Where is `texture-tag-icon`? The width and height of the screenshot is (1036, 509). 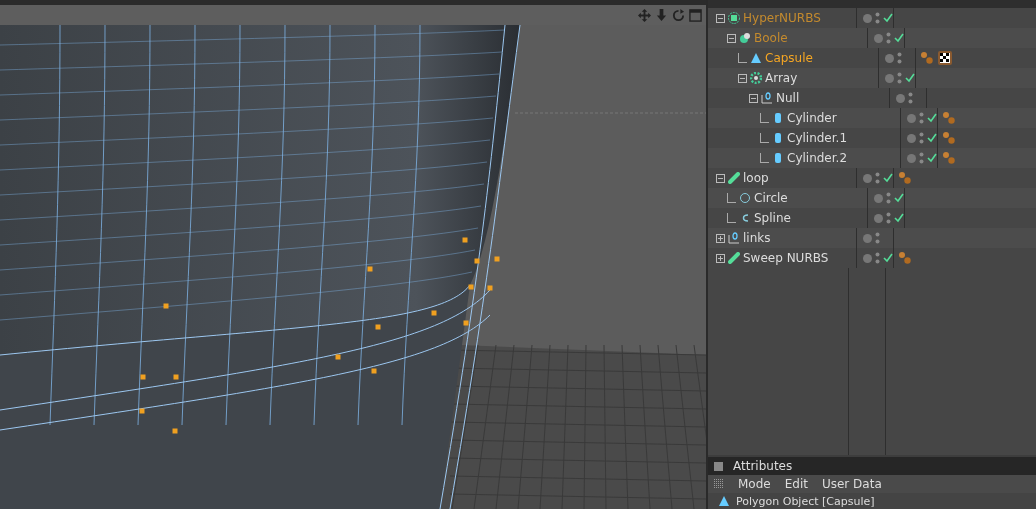 texture-tag-icon is located at coordinates (945, 58).